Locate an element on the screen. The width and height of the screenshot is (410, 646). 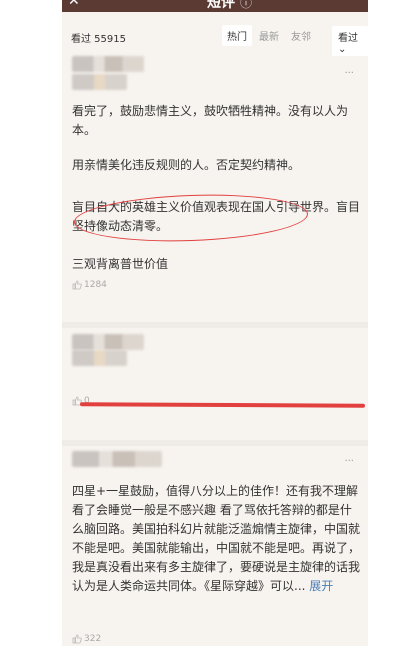
page-title: 短评 is located at coordinates (221, 5).